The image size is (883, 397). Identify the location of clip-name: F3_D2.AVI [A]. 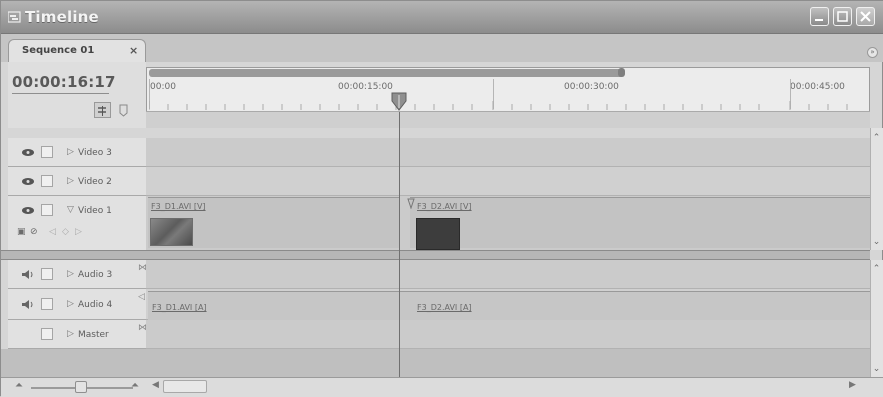
(444, 307).